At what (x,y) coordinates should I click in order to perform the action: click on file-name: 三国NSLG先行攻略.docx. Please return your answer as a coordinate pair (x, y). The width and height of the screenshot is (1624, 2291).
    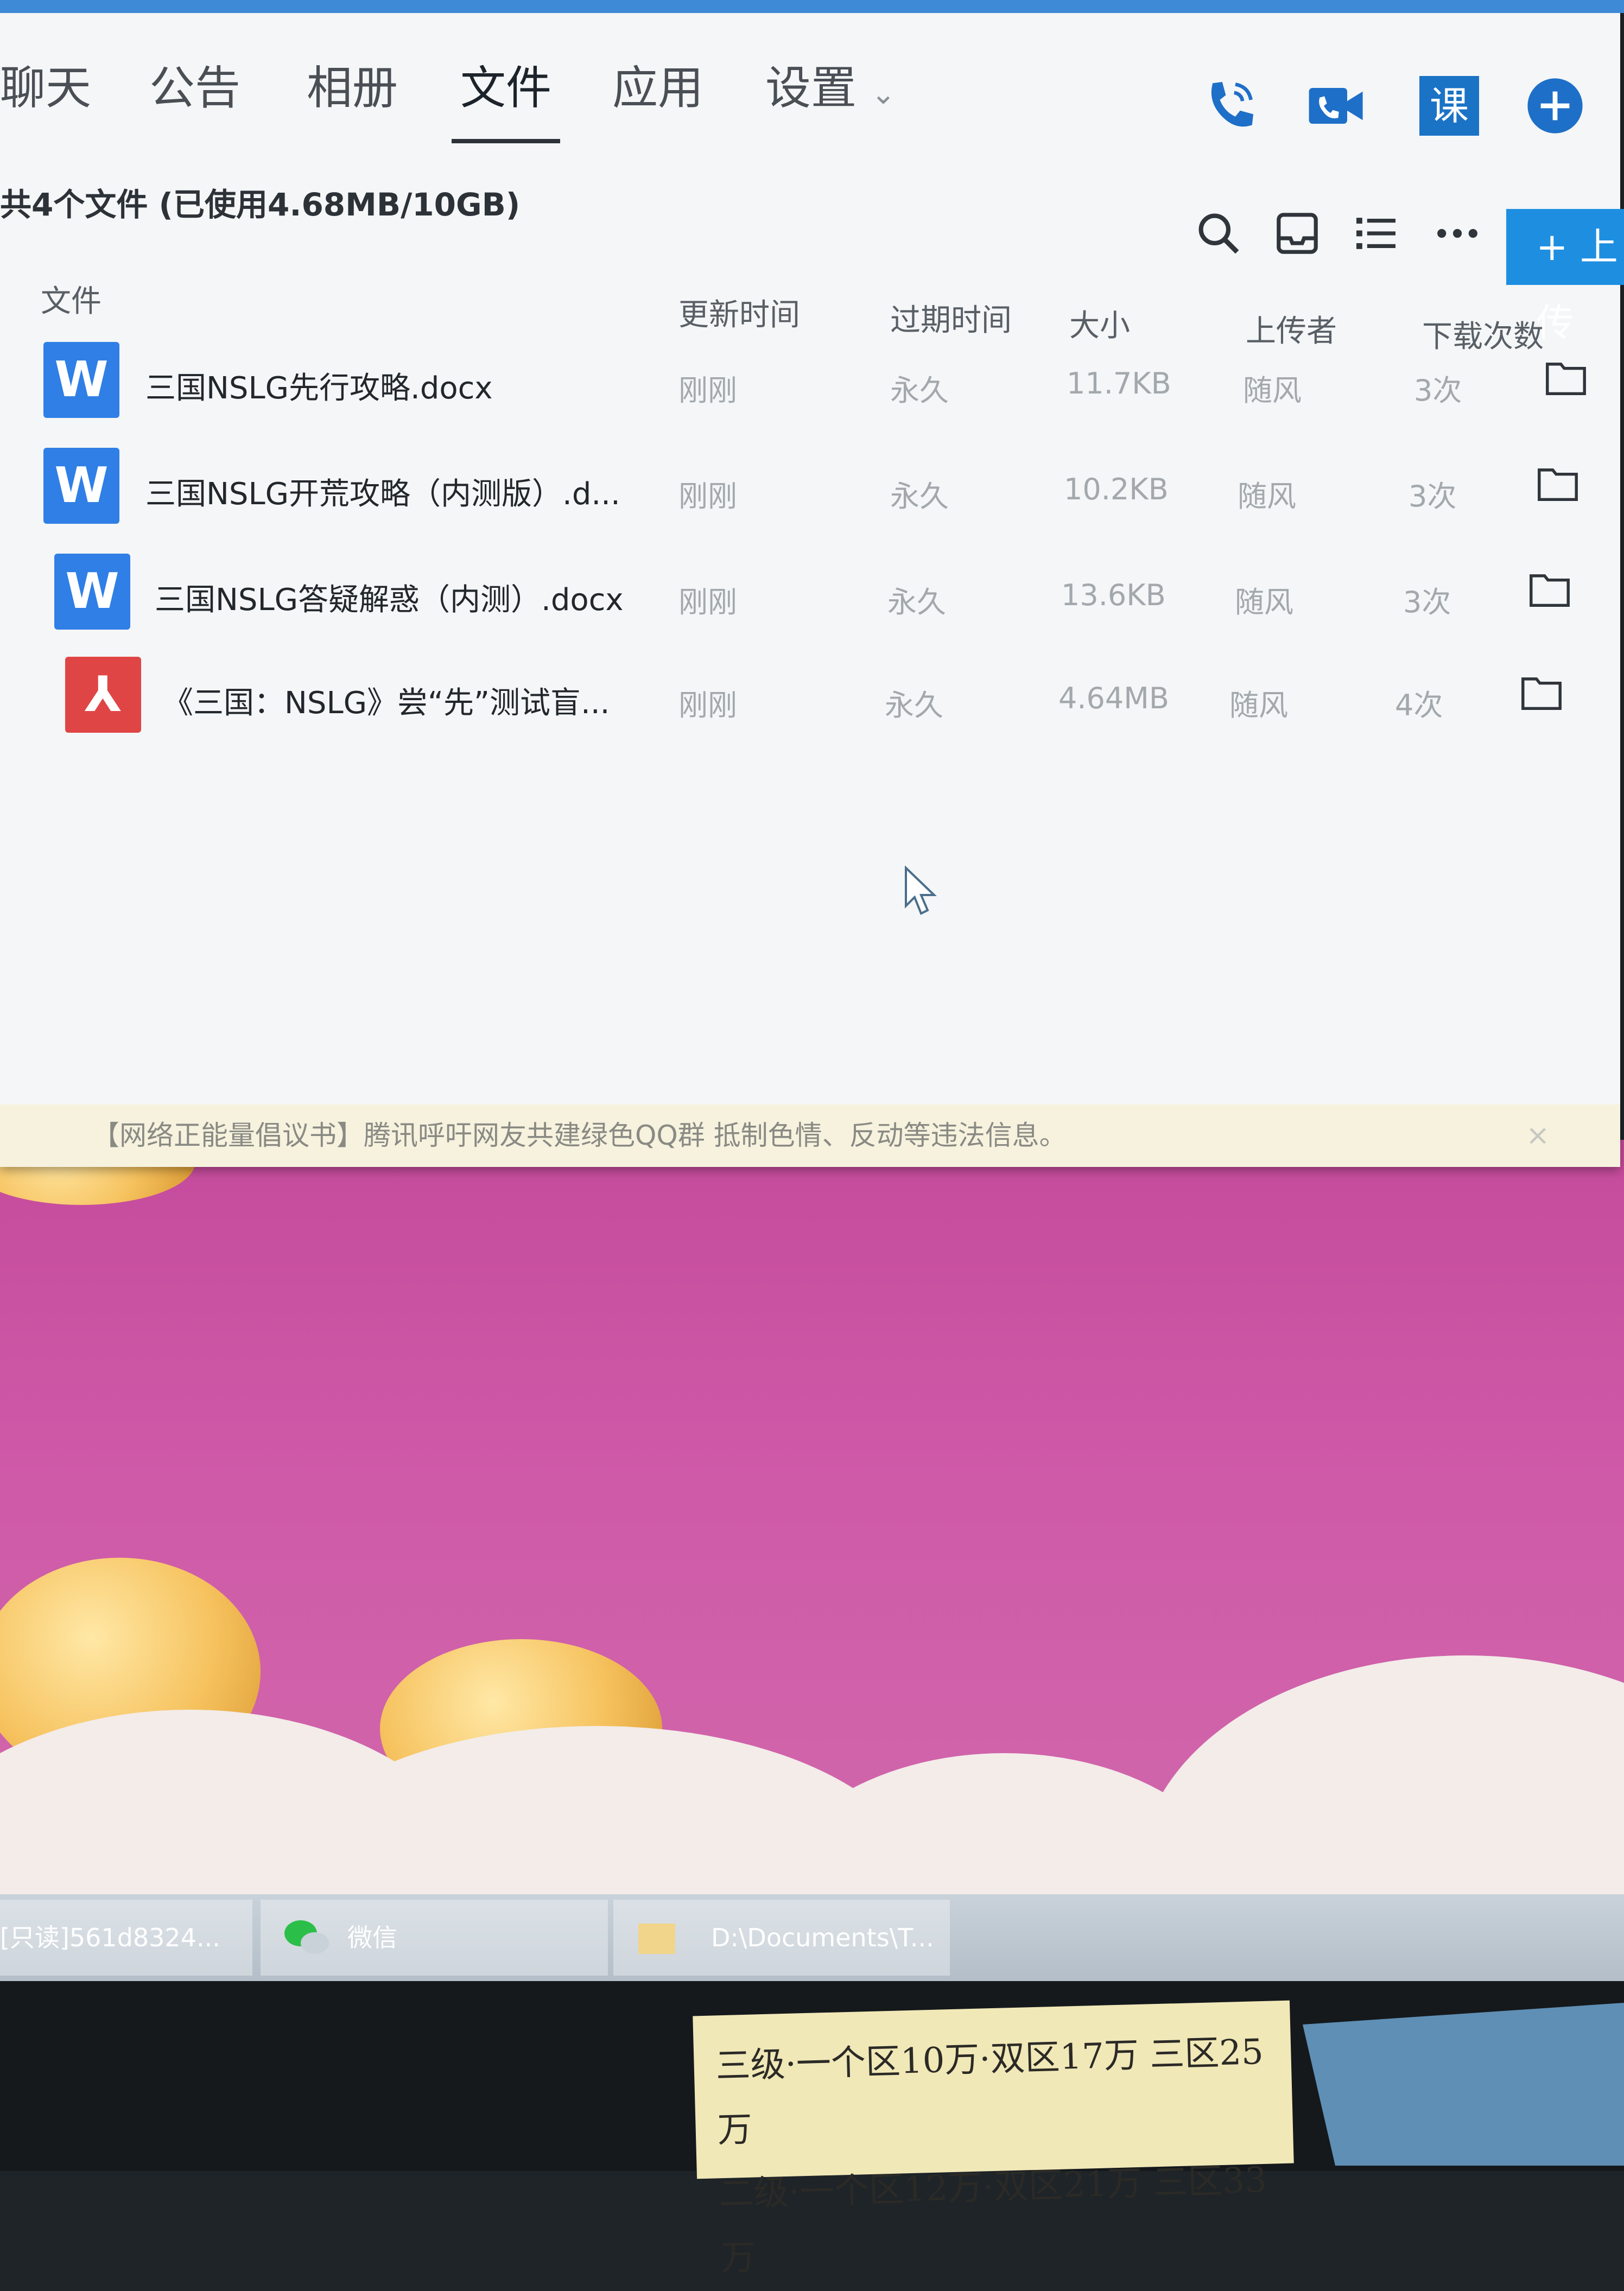
    Looking at the image, I should click on (319, 386).